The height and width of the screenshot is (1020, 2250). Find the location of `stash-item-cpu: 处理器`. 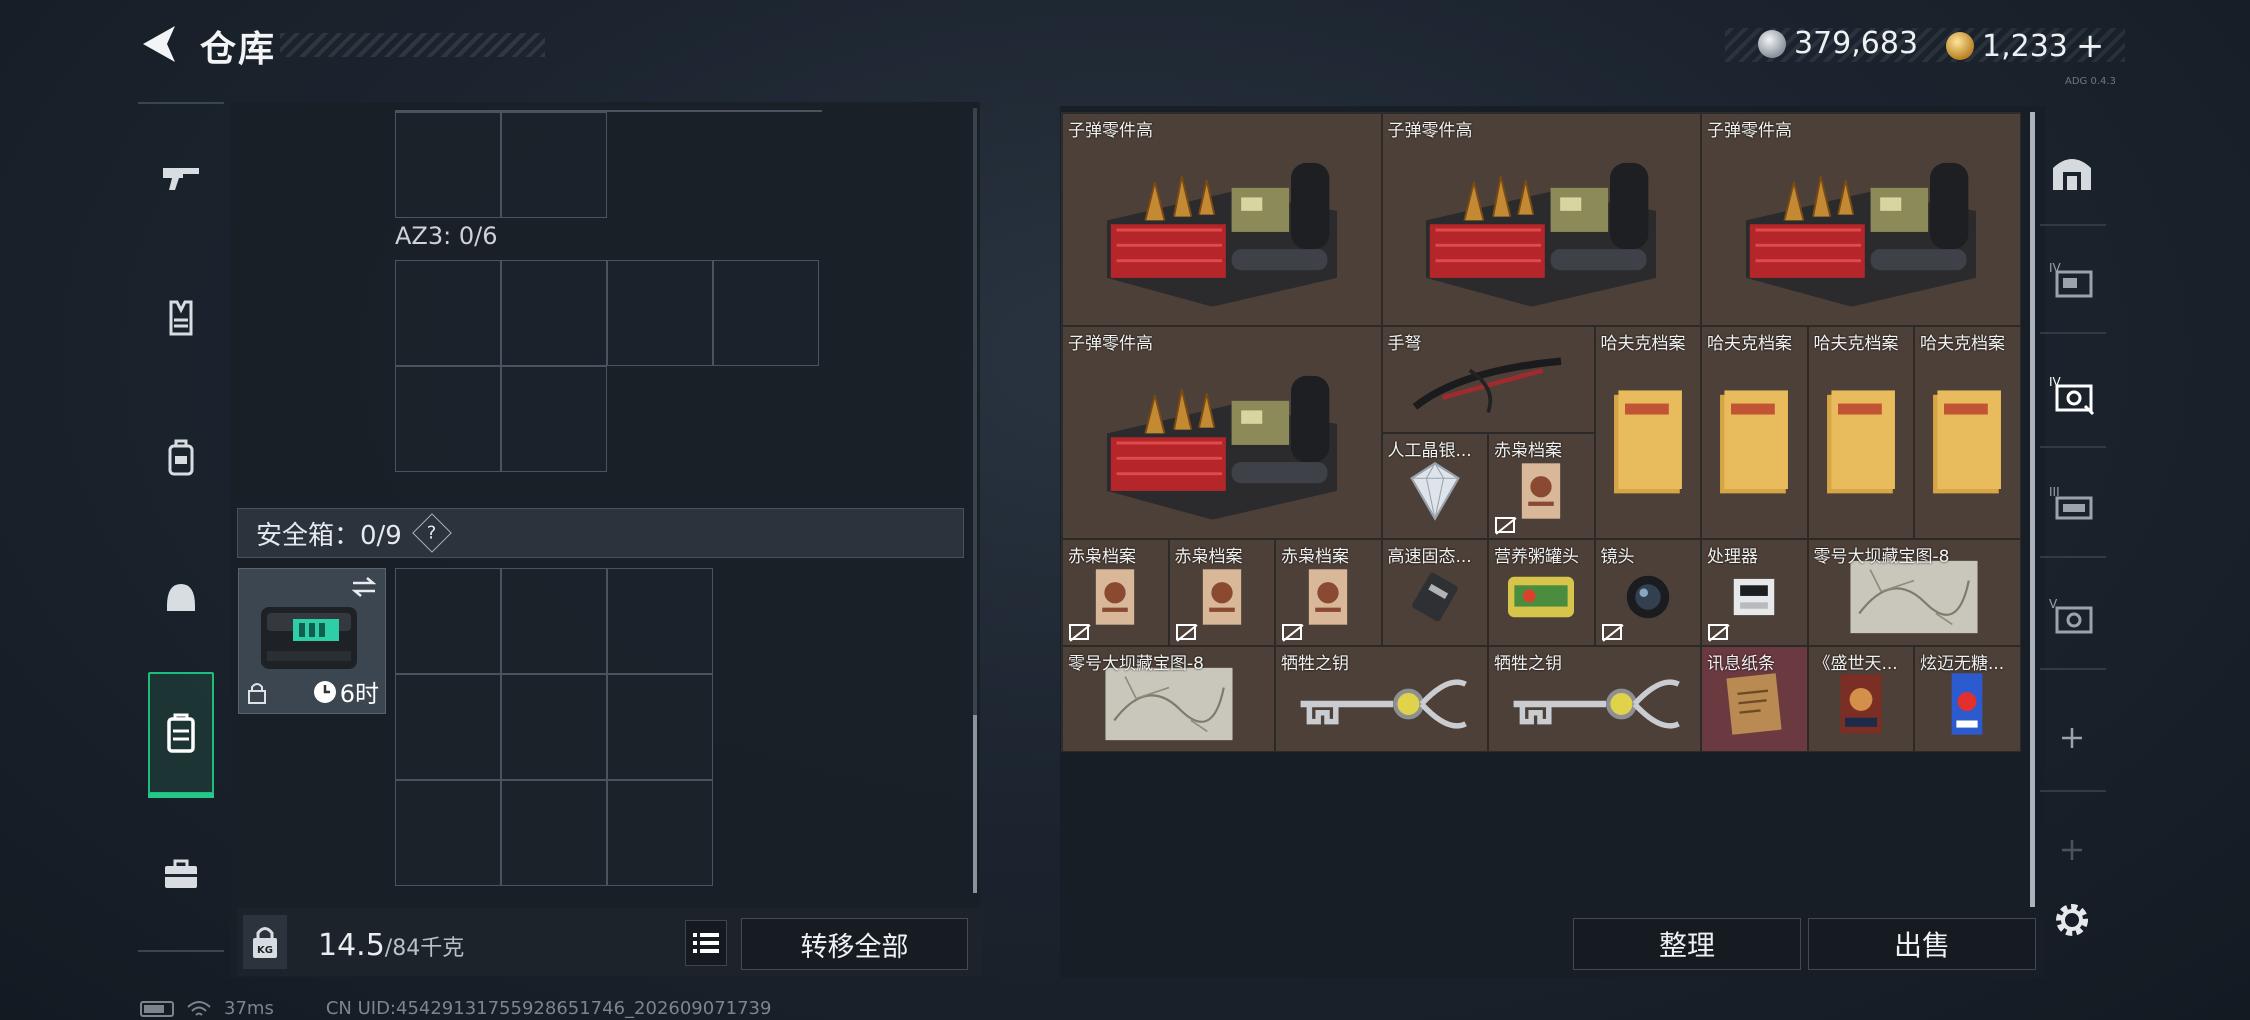

stash-item-cpu: 处理器 is located at coordinates (1754, 592).